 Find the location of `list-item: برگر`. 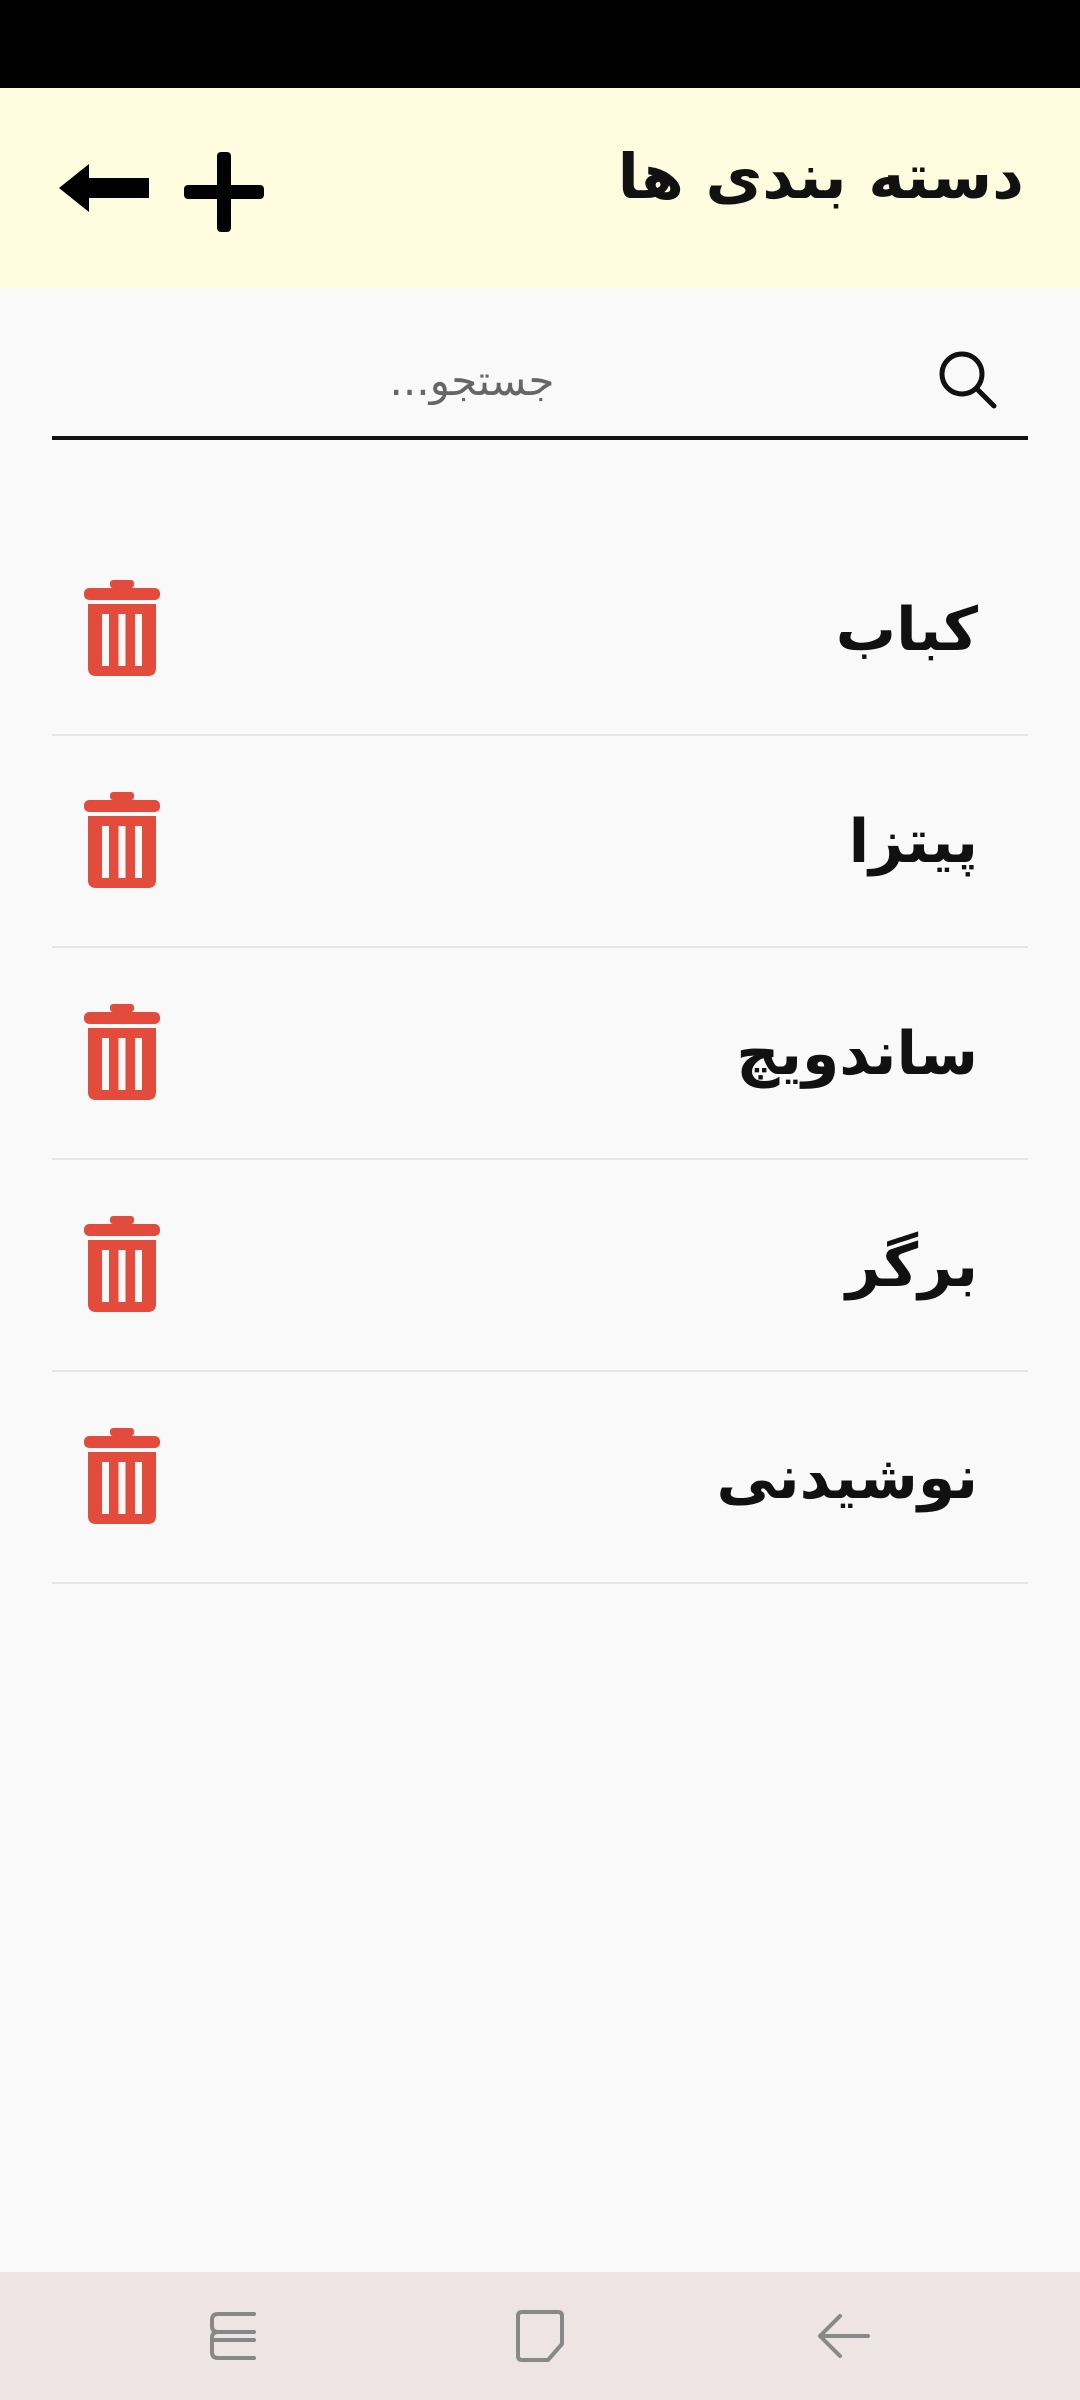

list-item: برگر is located at coordinates (540, 1266).